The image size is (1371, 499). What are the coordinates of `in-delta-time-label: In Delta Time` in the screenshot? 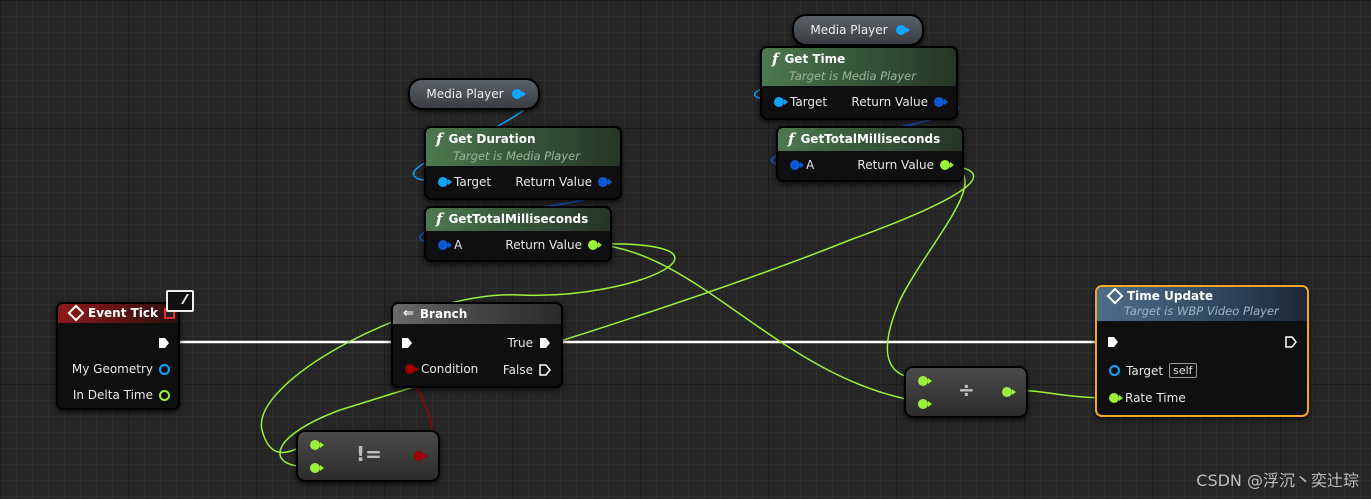 It's located at (112, 395).